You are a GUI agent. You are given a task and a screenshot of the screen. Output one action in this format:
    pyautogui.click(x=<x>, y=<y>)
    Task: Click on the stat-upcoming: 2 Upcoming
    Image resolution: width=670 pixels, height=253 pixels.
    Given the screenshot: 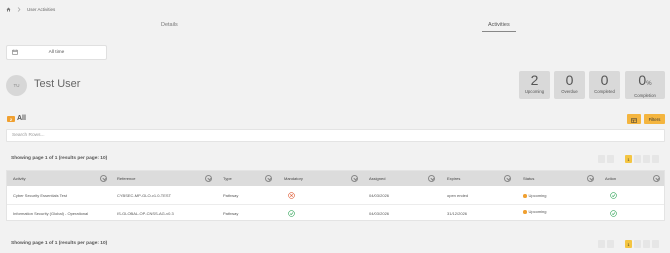 What is the action you would take?
    pyautogui.click(x=534, y=85)
    